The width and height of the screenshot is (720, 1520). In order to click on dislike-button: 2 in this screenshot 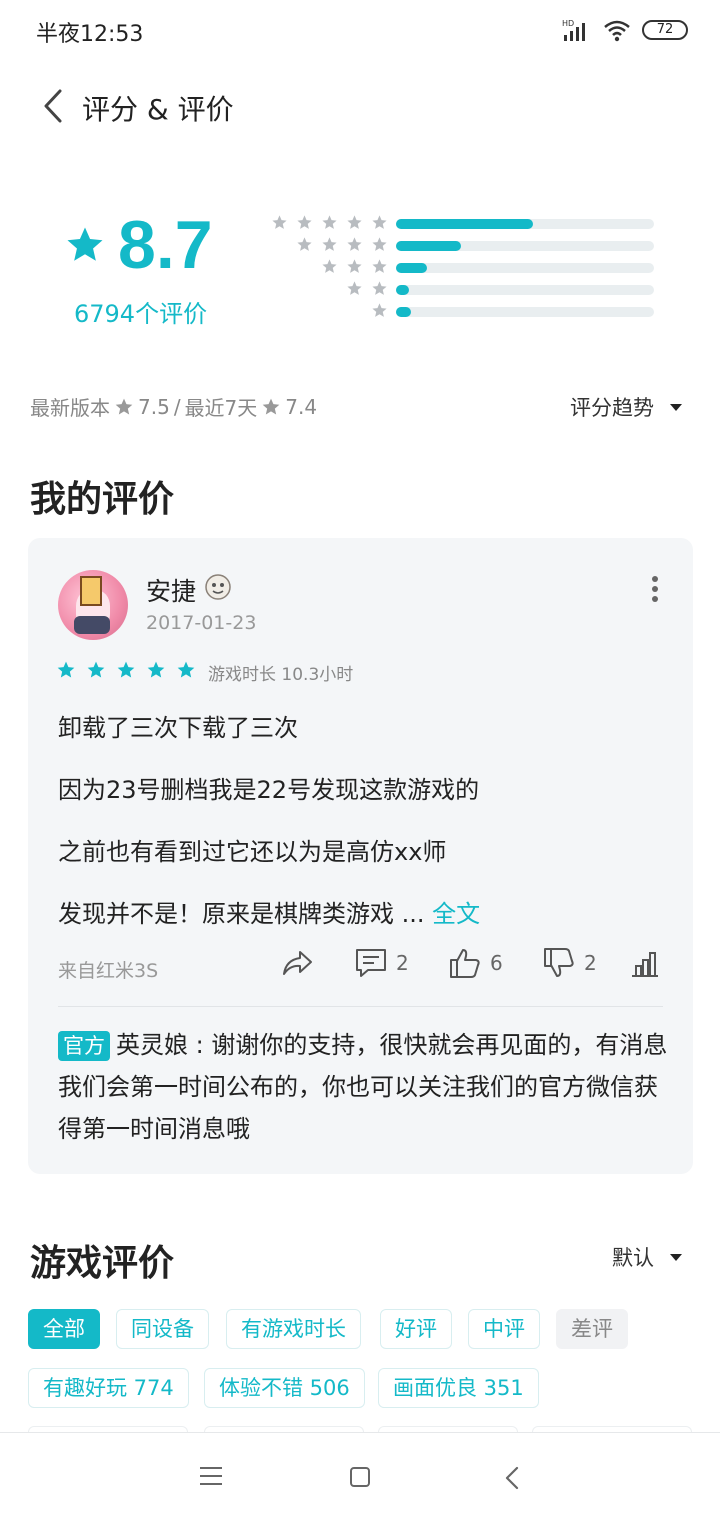, I will do `click(569, 963)`.